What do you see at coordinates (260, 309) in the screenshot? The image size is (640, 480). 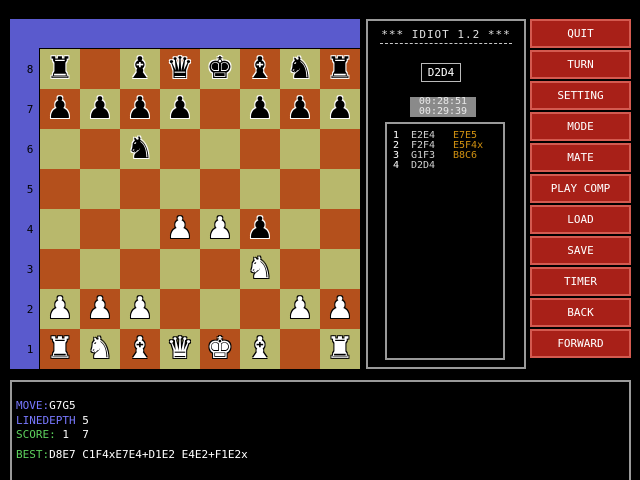 I see `square-f2` at bounding box center [260, 309].